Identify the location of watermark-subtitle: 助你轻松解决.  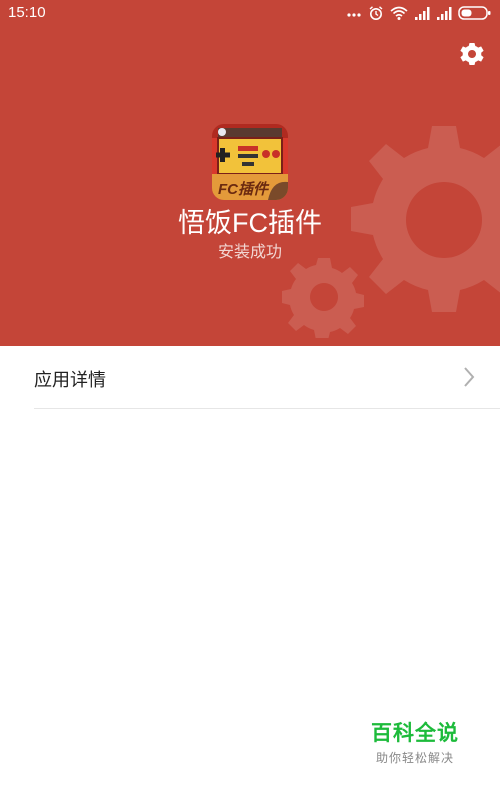
(414, 758).